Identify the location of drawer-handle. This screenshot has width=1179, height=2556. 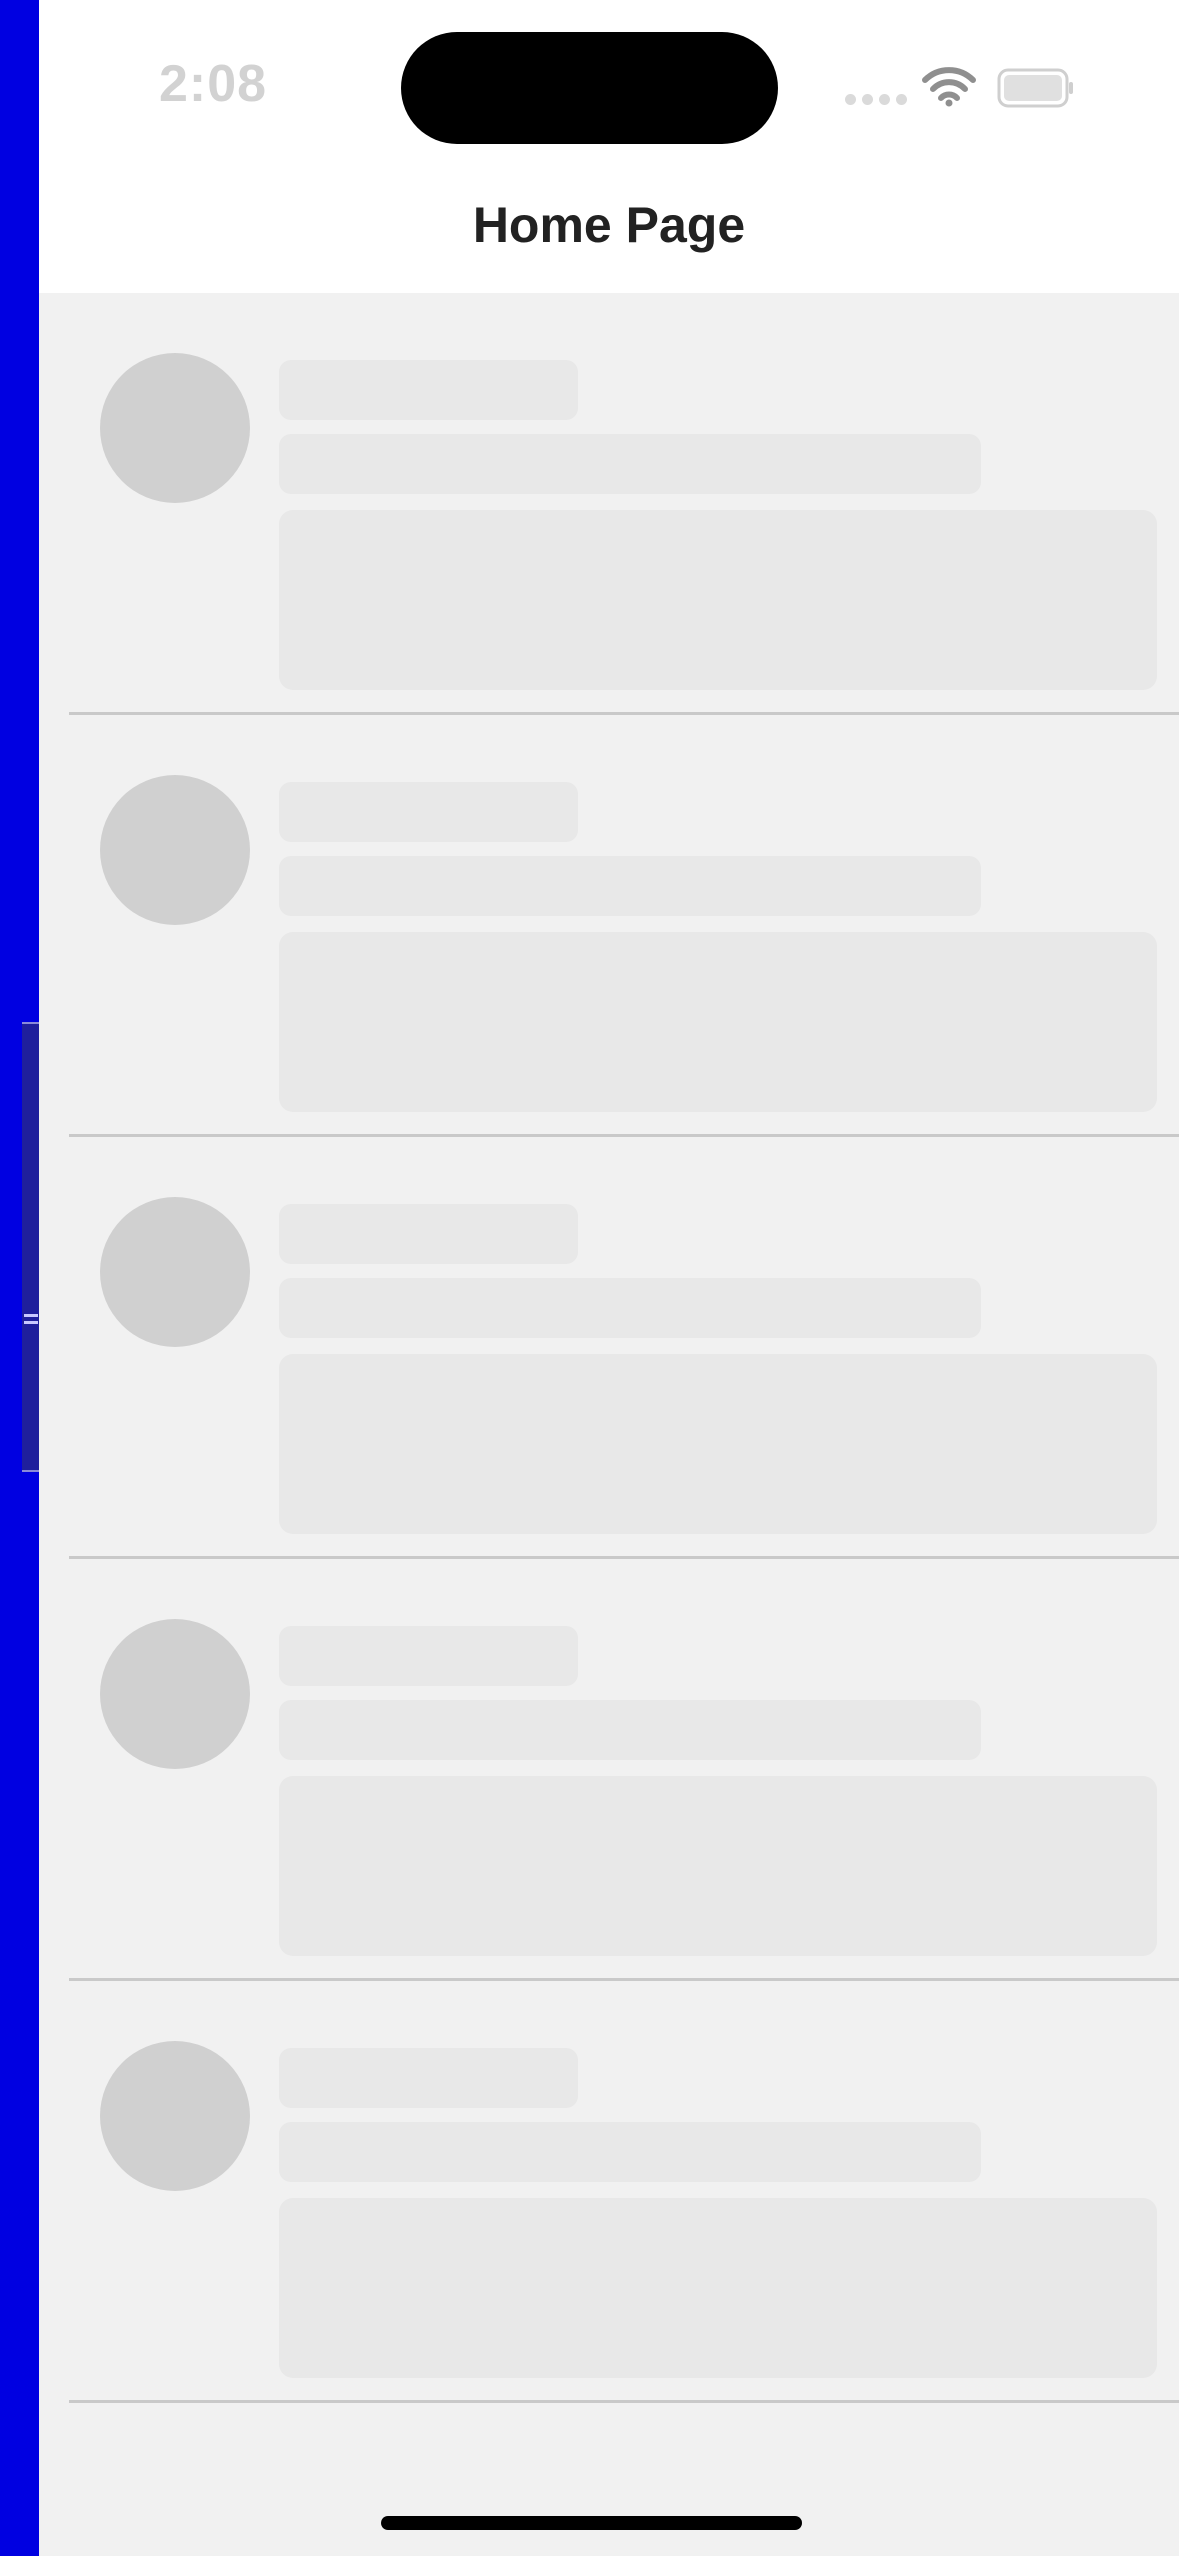
(30, 1247).